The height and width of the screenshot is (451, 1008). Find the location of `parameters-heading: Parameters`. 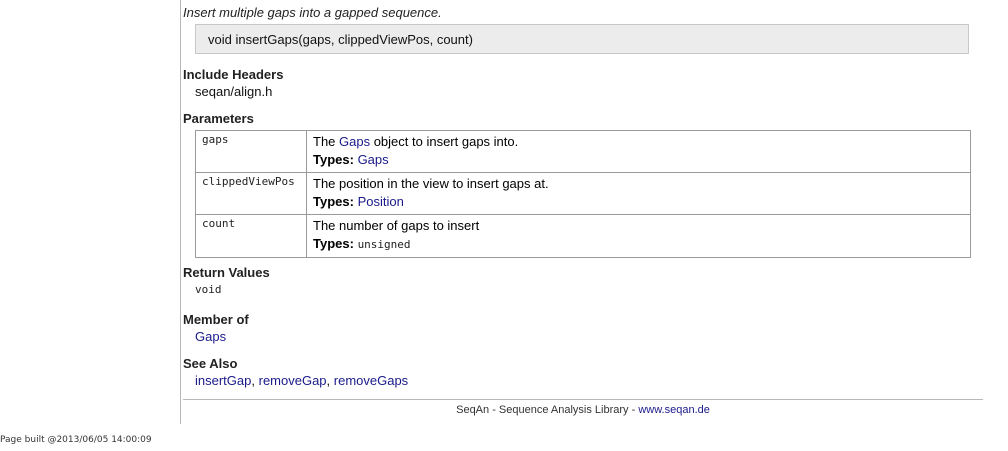

parameters-heading: Parameters is located at coordinates (218, 118).